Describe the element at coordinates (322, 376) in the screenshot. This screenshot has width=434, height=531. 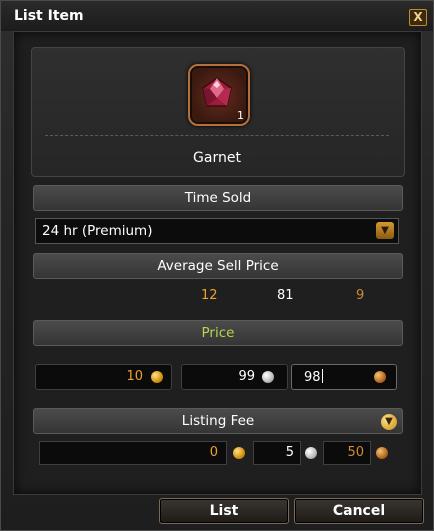
I see `text-caret` at that location.